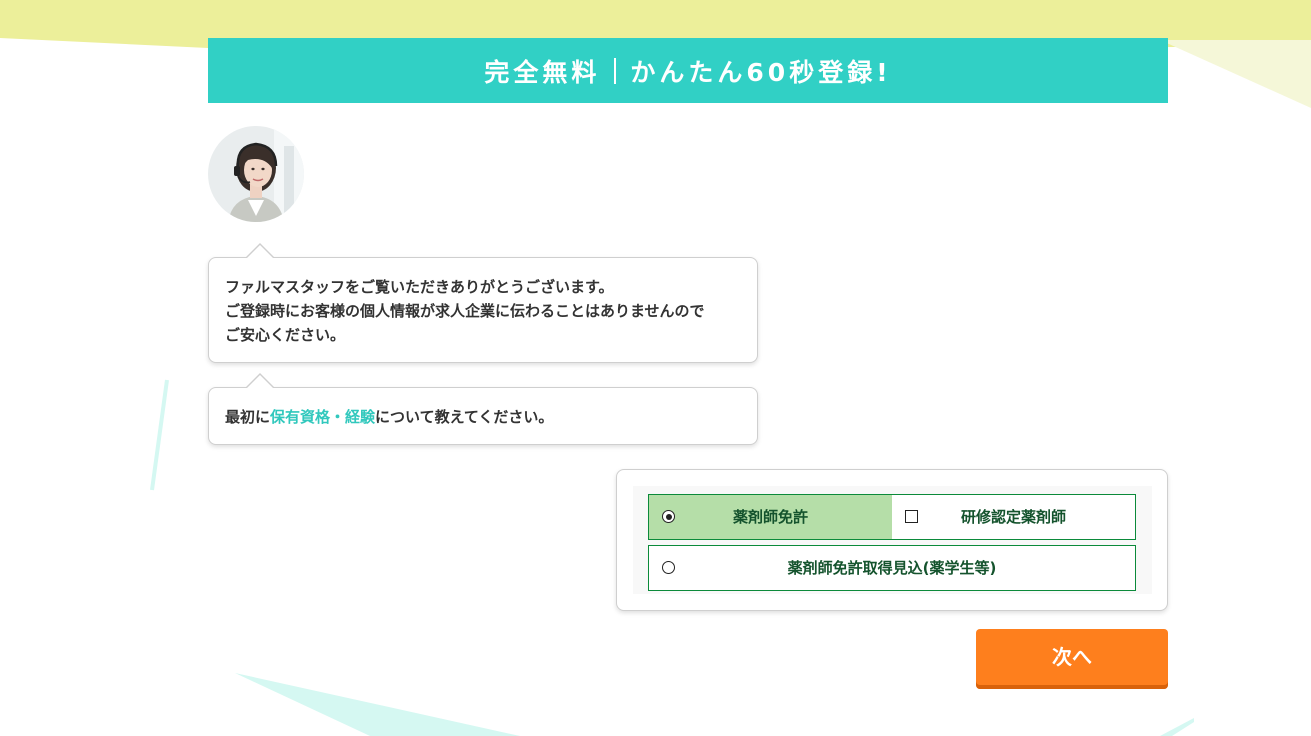 The image size is (1311, 736). Describe the element at coordinates (615, 70) in the screenshot. I see `banner-separator` at that location.